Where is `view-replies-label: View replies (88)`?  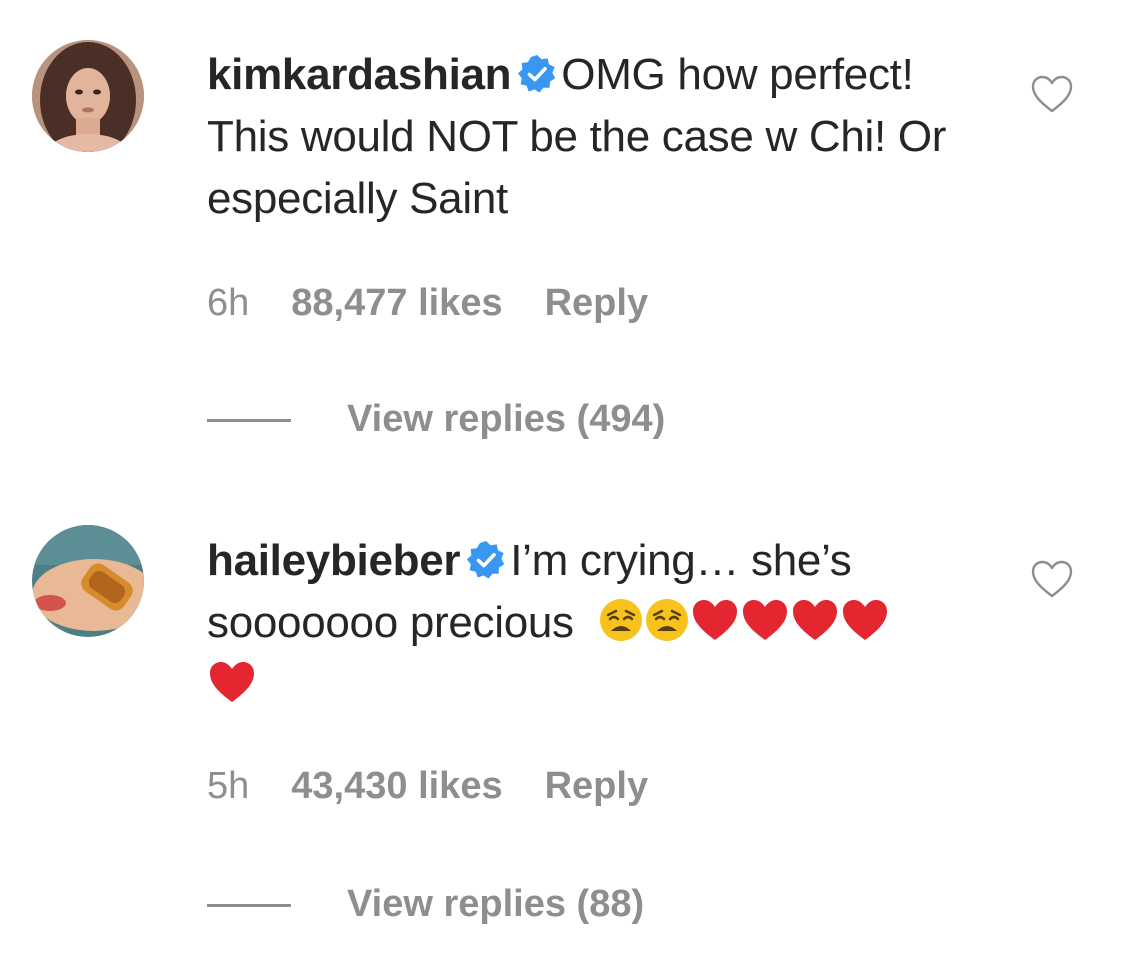
view-replies-label: View replies (88) is located at coordinates (496, 904).